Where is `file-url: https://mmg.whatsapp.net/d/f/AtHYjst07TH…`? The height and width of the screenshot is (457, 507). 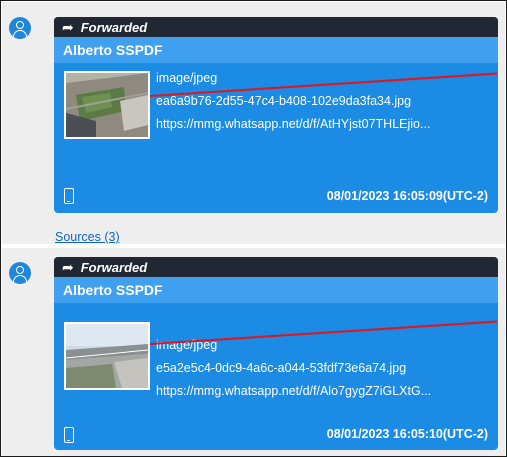 file-url: https://mmg.whatsapp.net/d/f/AtHYjst07TH… is located at coordinates (293, 124).